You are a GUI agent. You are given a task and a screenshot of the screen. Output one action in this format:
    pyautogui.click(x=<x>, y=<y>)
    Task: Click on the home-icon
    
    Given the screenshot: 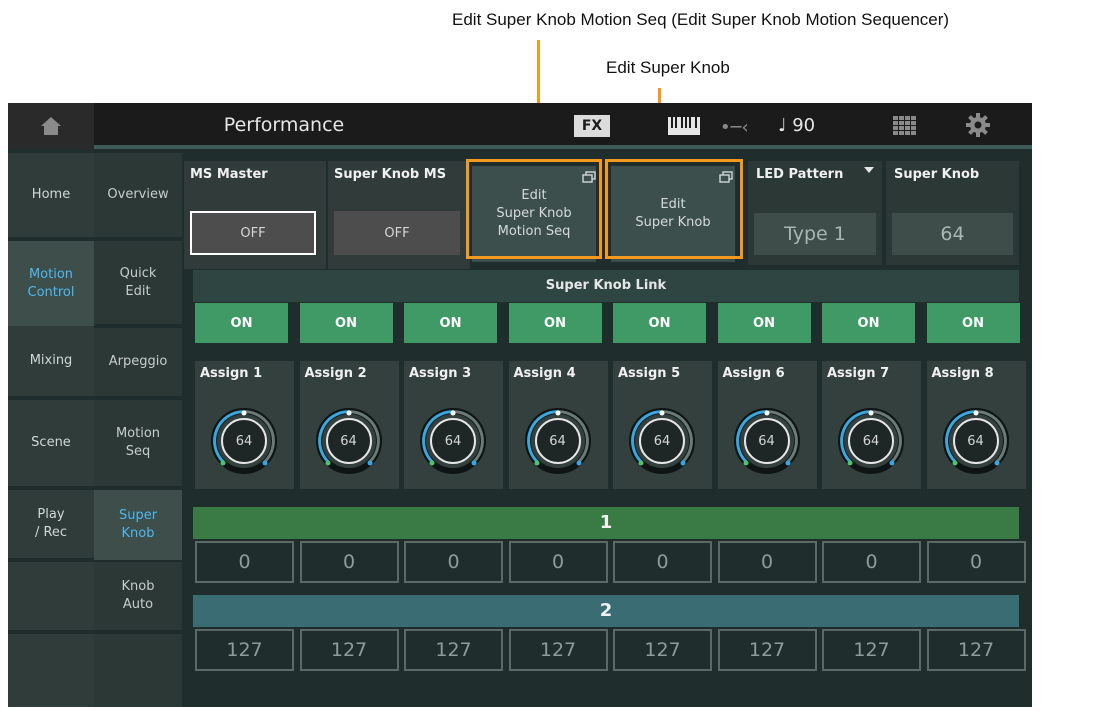 What is the action you would take?
    pyautogui.click(x=51, y=126)
    